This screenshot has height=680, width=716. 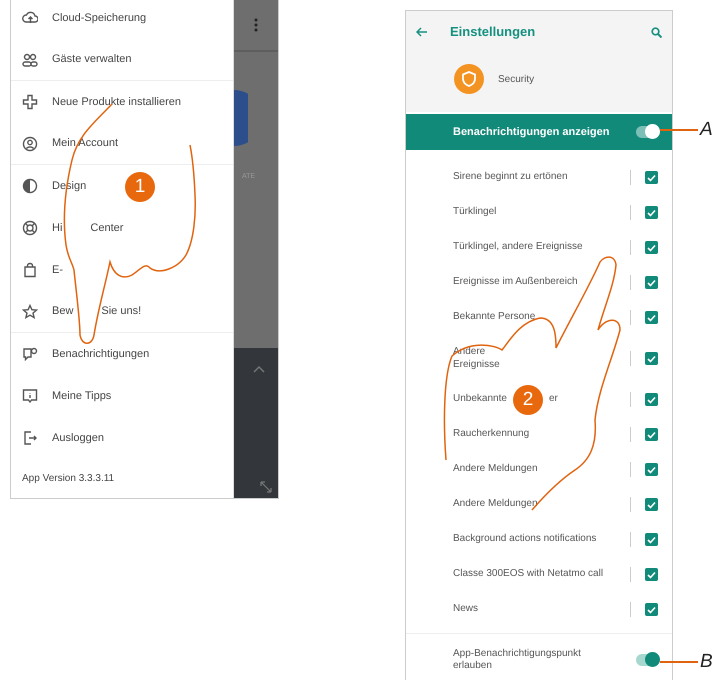 I want to click on menu-item: Ausloggen, so click(x=78, y=438).